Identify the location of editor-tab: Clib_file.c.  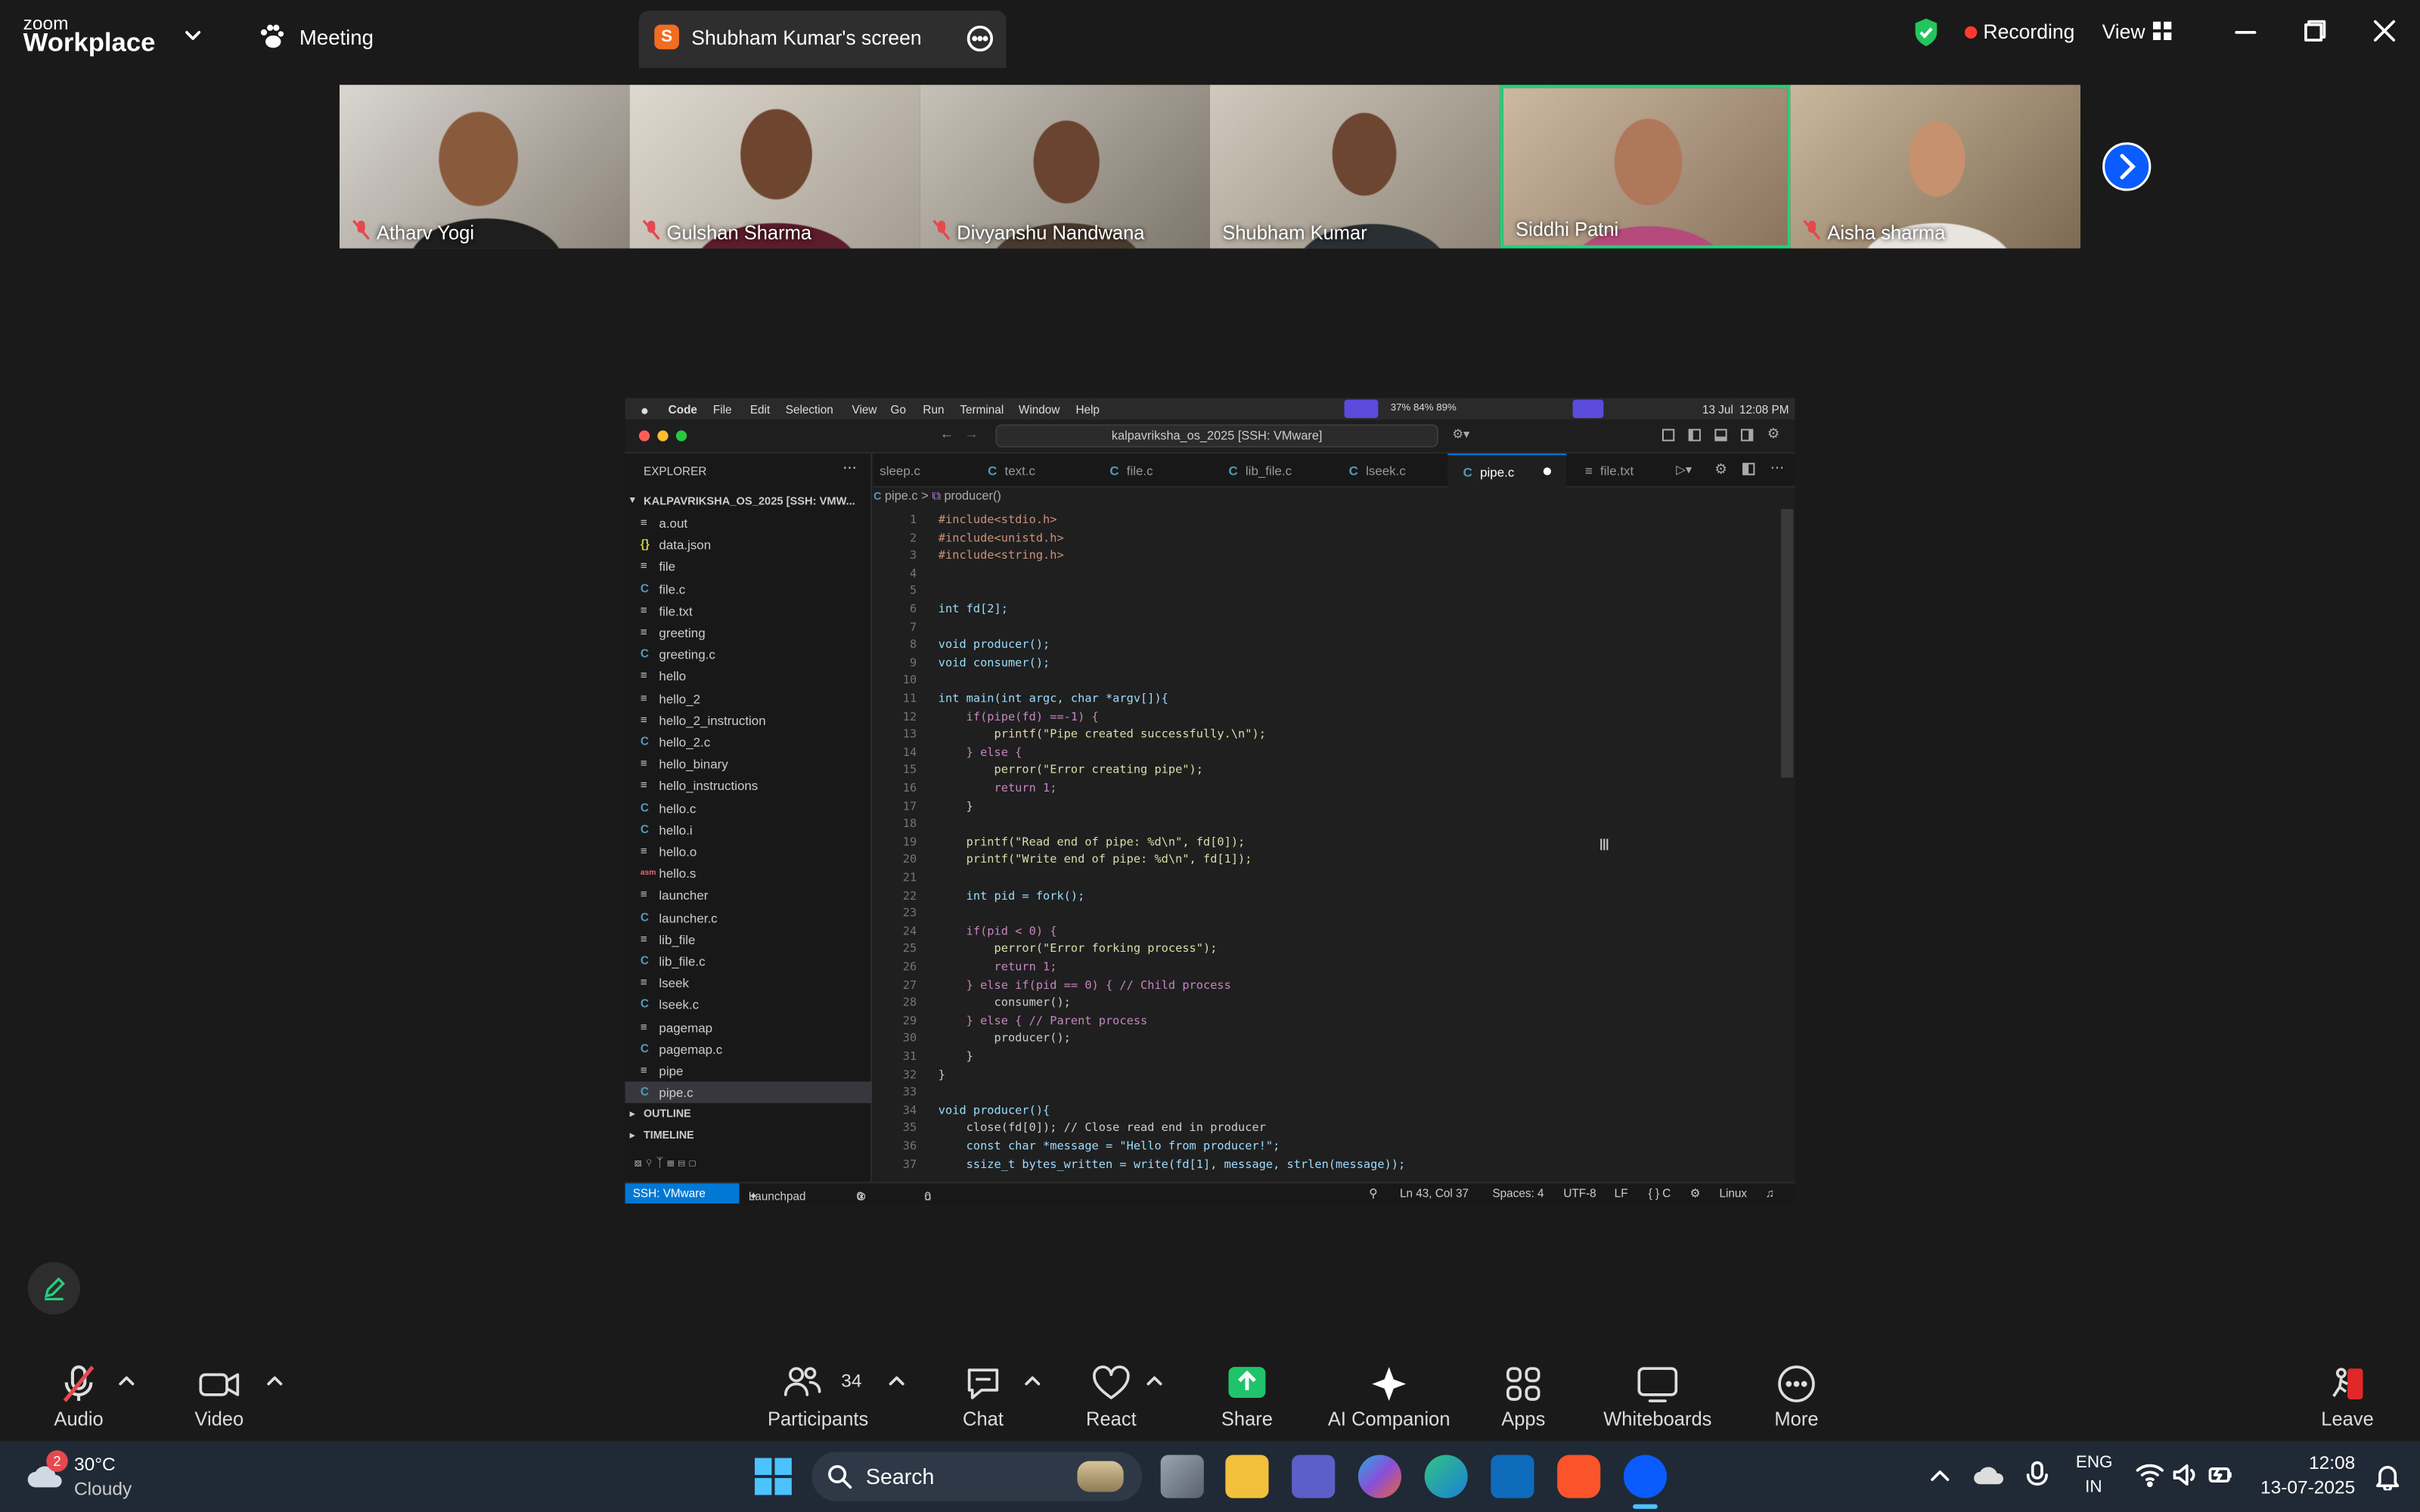
(1271, 471).